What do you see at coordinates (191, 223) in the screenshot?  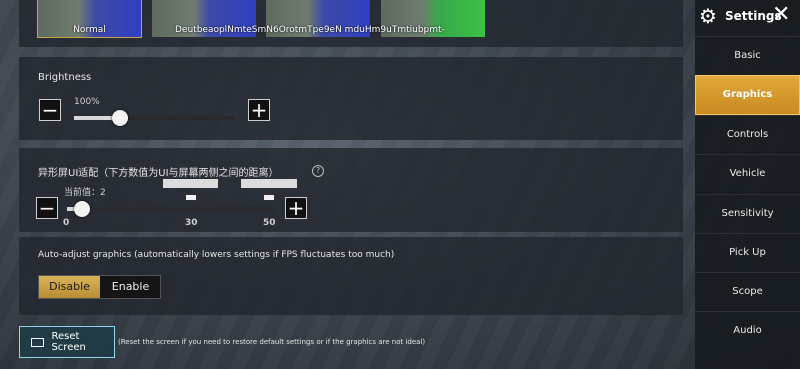 I see `tick-label-30: 30` at bounding box center [191, 223].